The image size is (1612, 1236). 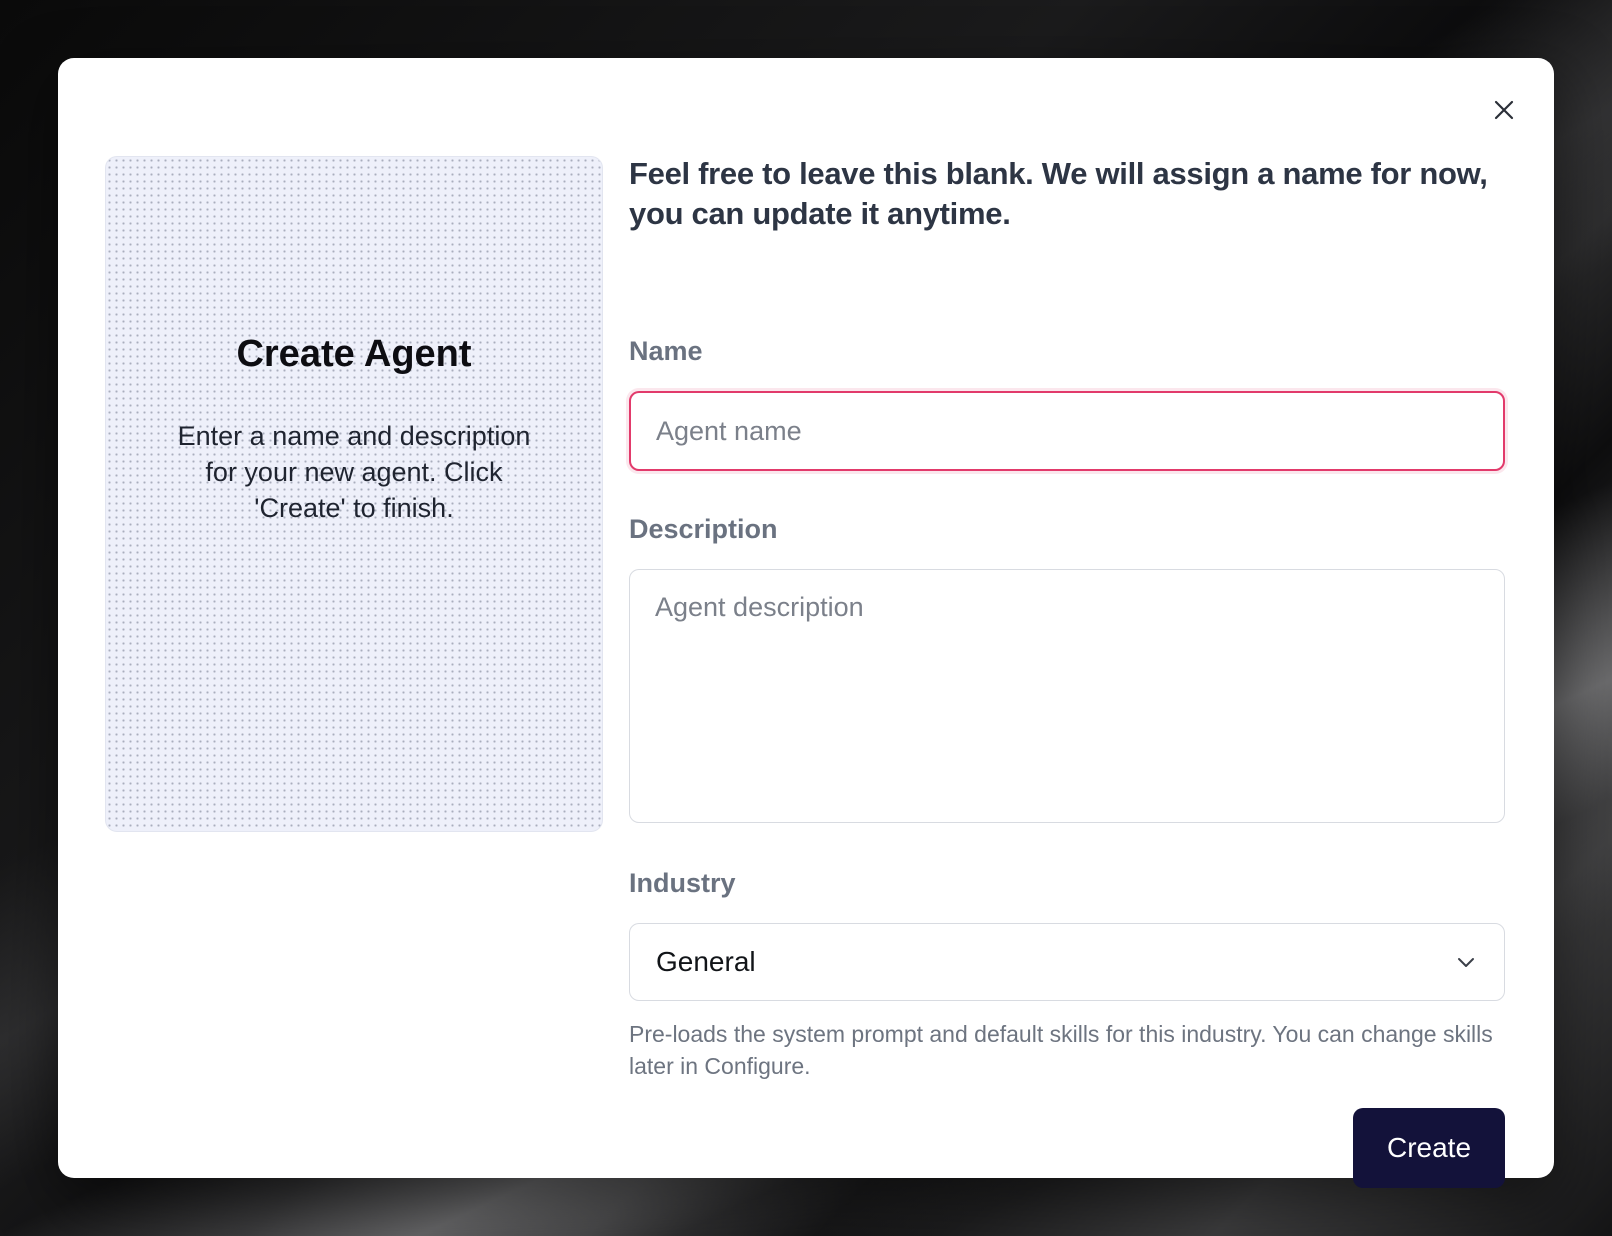 I want to click on agent-name-input, so click(x=1067, y=431).